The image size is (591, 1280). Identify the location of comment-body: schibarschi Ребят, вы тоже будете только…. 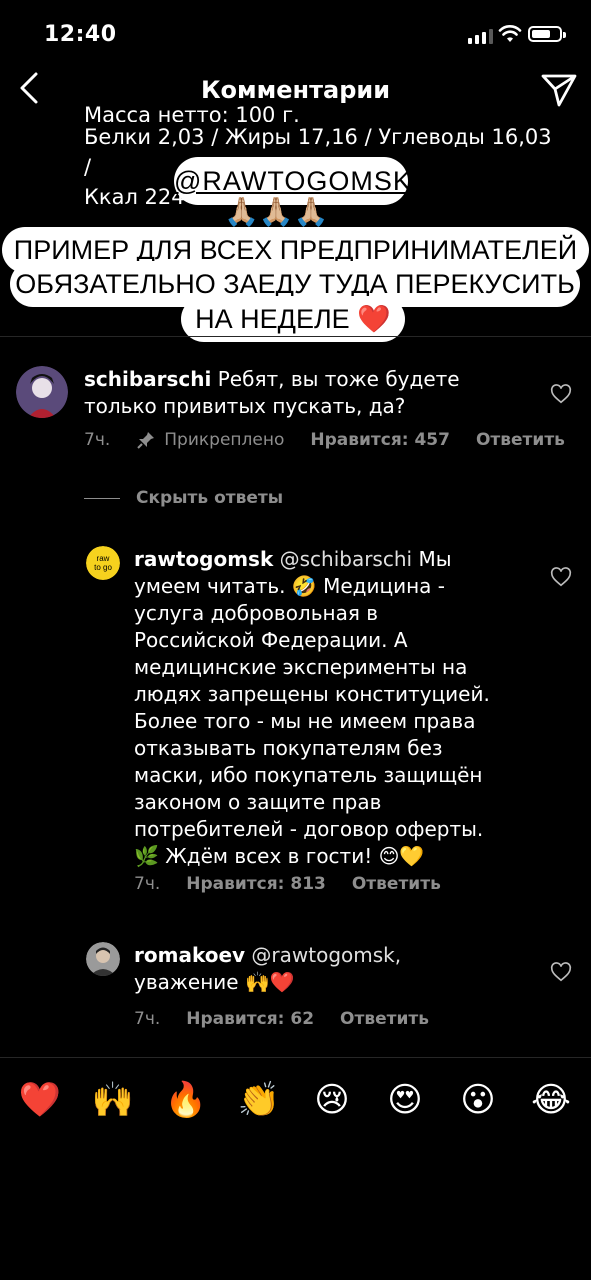
(294, 393).